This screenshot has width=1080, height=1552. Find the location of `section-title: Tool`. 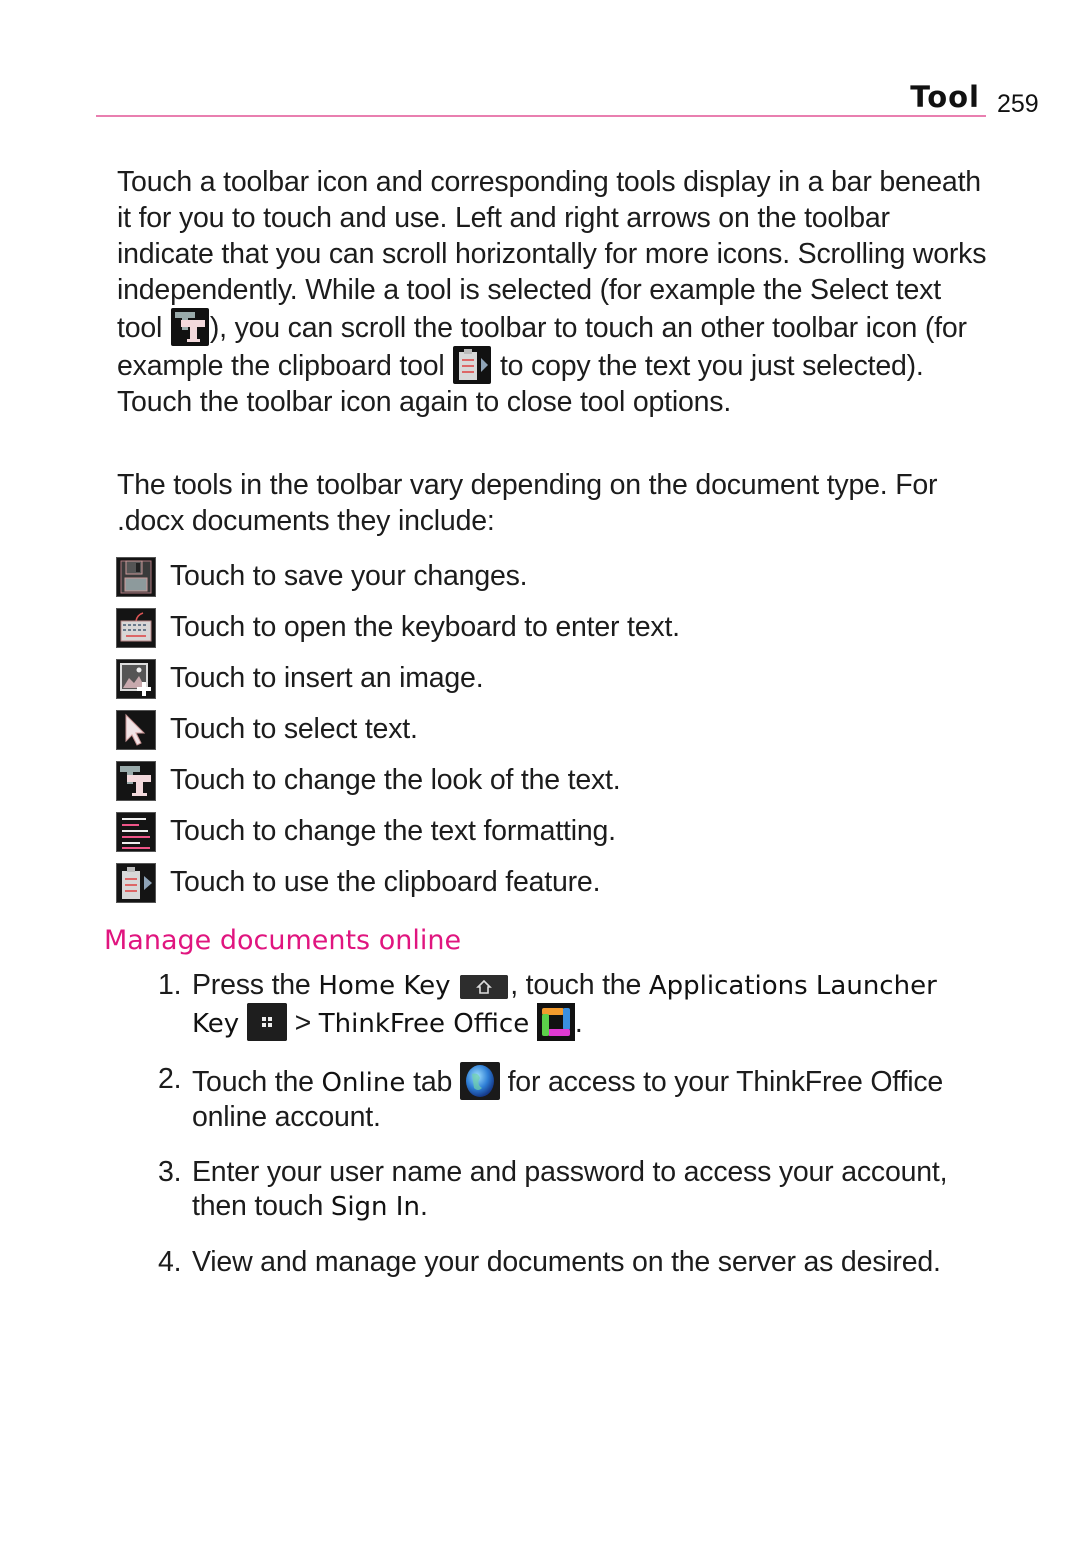

section-title: Tool is located at coordinates (945, 97).